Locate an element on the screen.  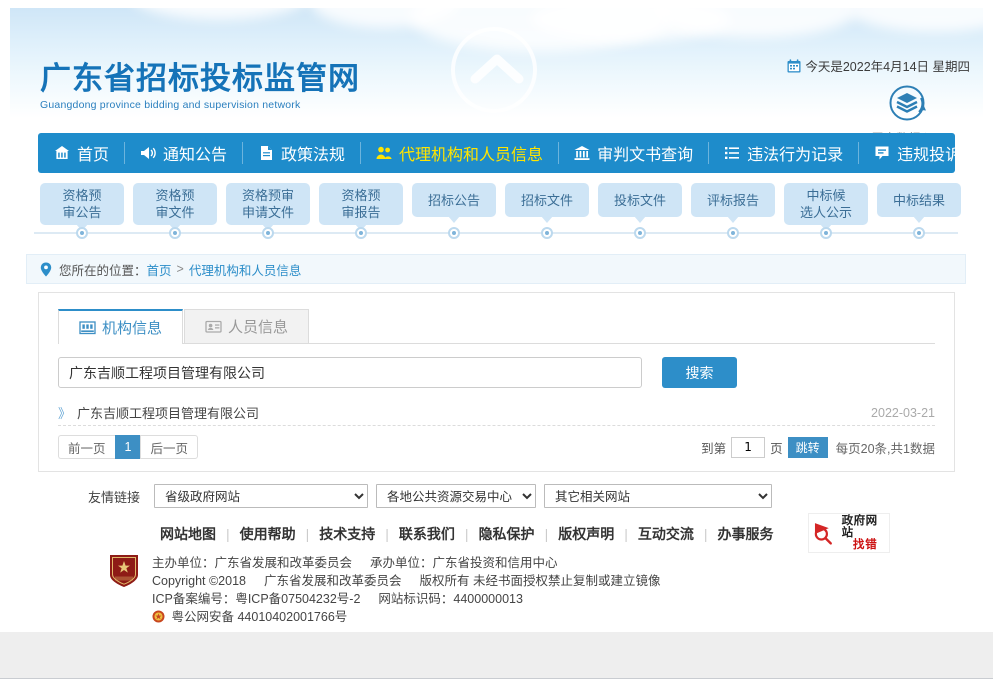
step-prequalification-announcement: 资格预 审公告 is located at coordinates (82, 211).